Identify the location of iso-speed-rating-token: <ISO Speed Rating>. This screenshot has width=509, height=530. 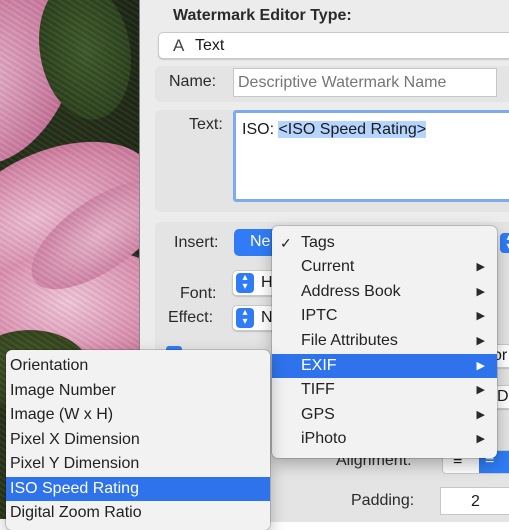
(352, 129).